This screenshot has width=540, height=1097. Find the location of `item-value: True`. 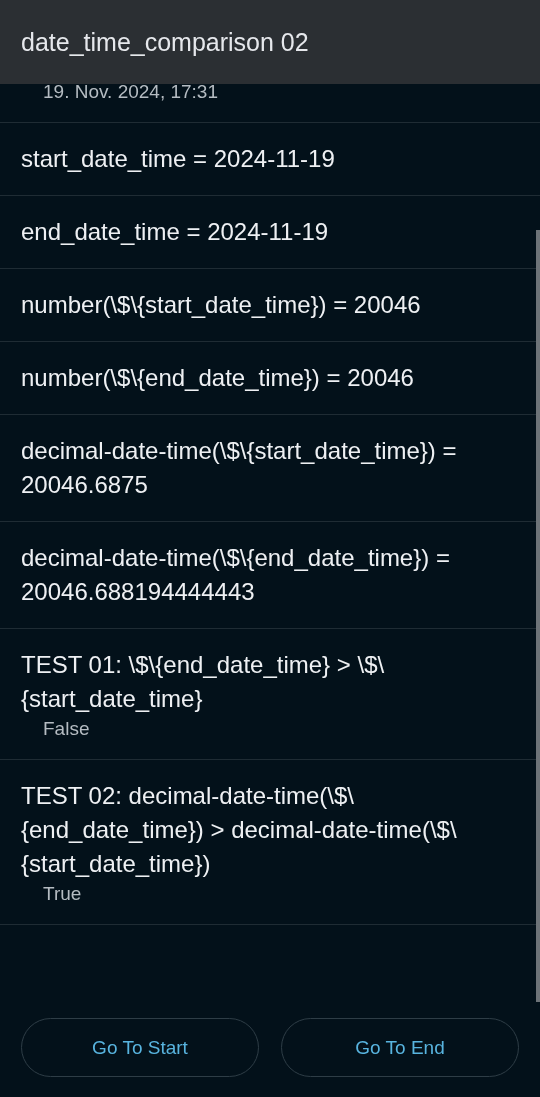

item-value: True is located at coordinates (63, 894).